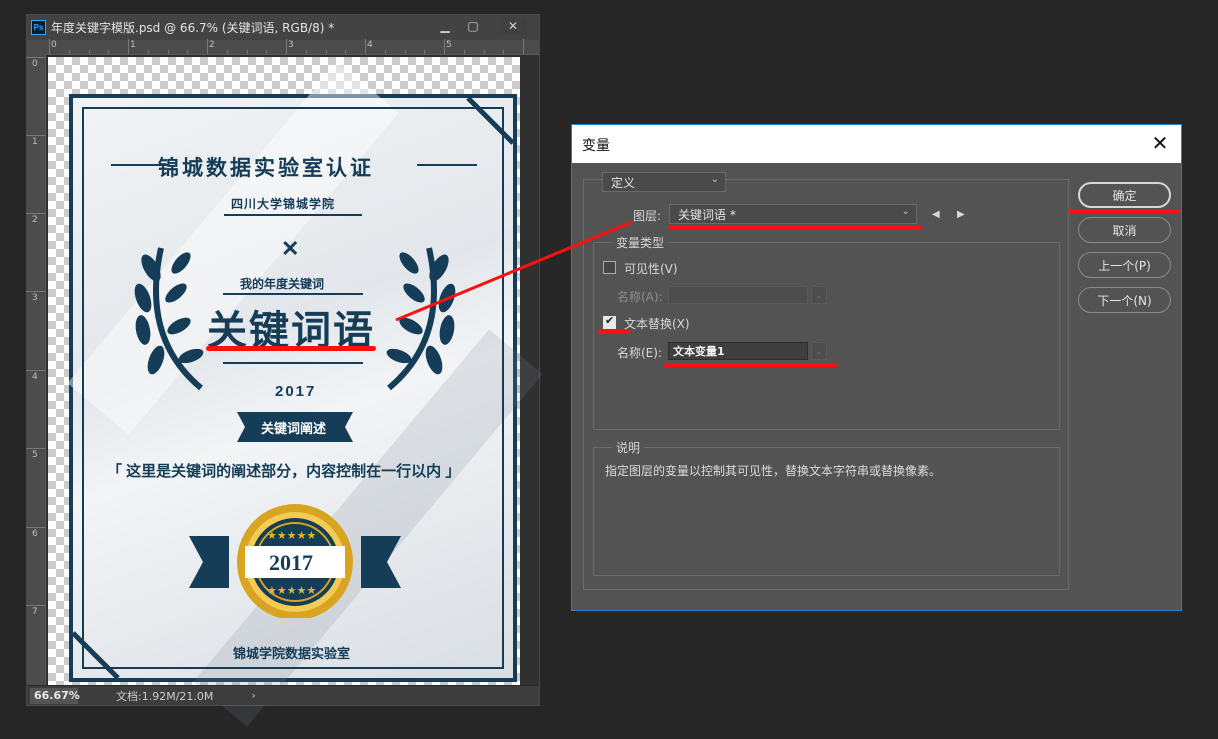  Describe the element at coordinates (1124, 265) in the screenshot. I see `previous-button: 上一个(P)` at that location.